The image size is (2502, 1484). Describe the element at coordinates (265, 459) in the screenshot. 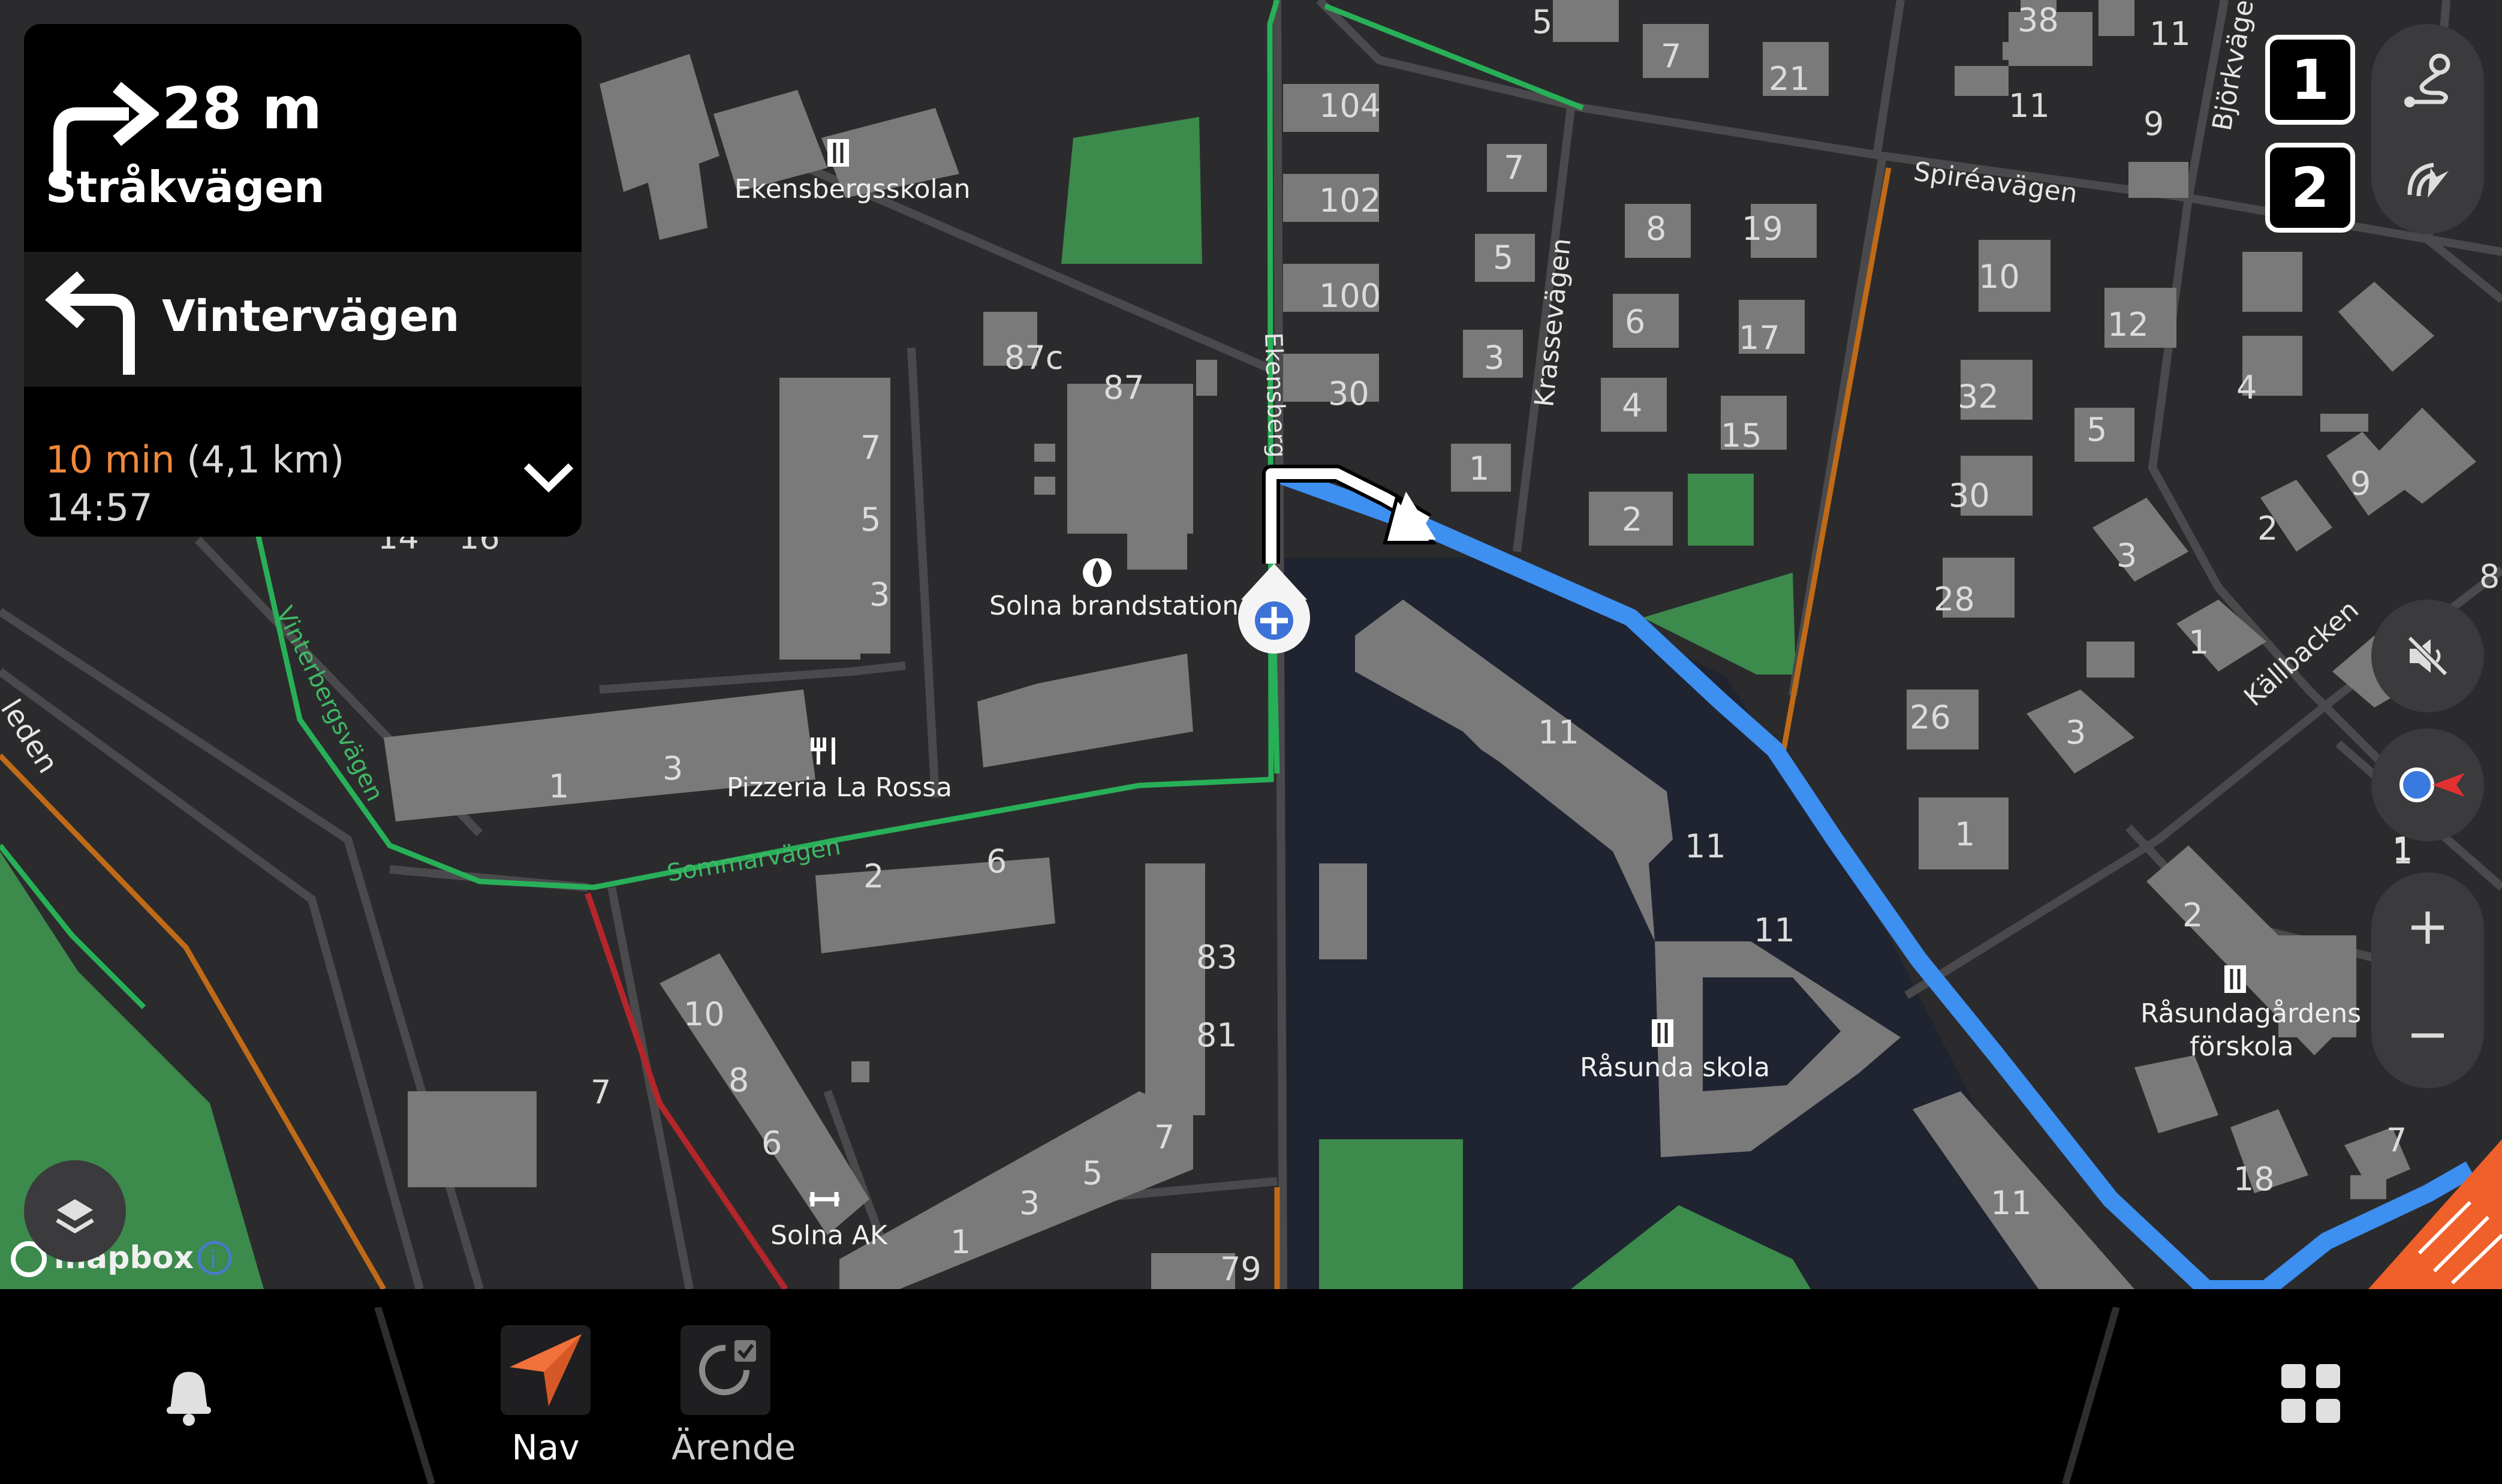

I see `eta-distance: (4,1 km)` at that location.